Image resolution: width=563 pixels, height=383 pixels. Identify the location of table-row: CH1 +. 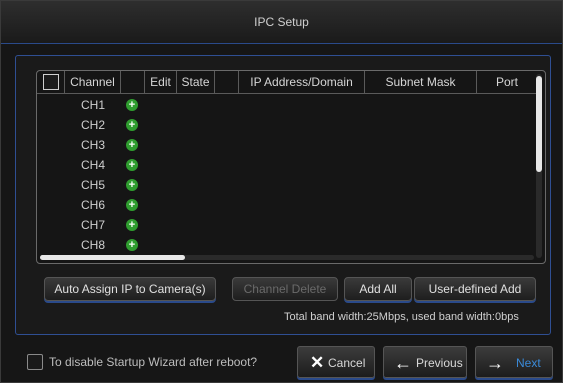
(287, 105).